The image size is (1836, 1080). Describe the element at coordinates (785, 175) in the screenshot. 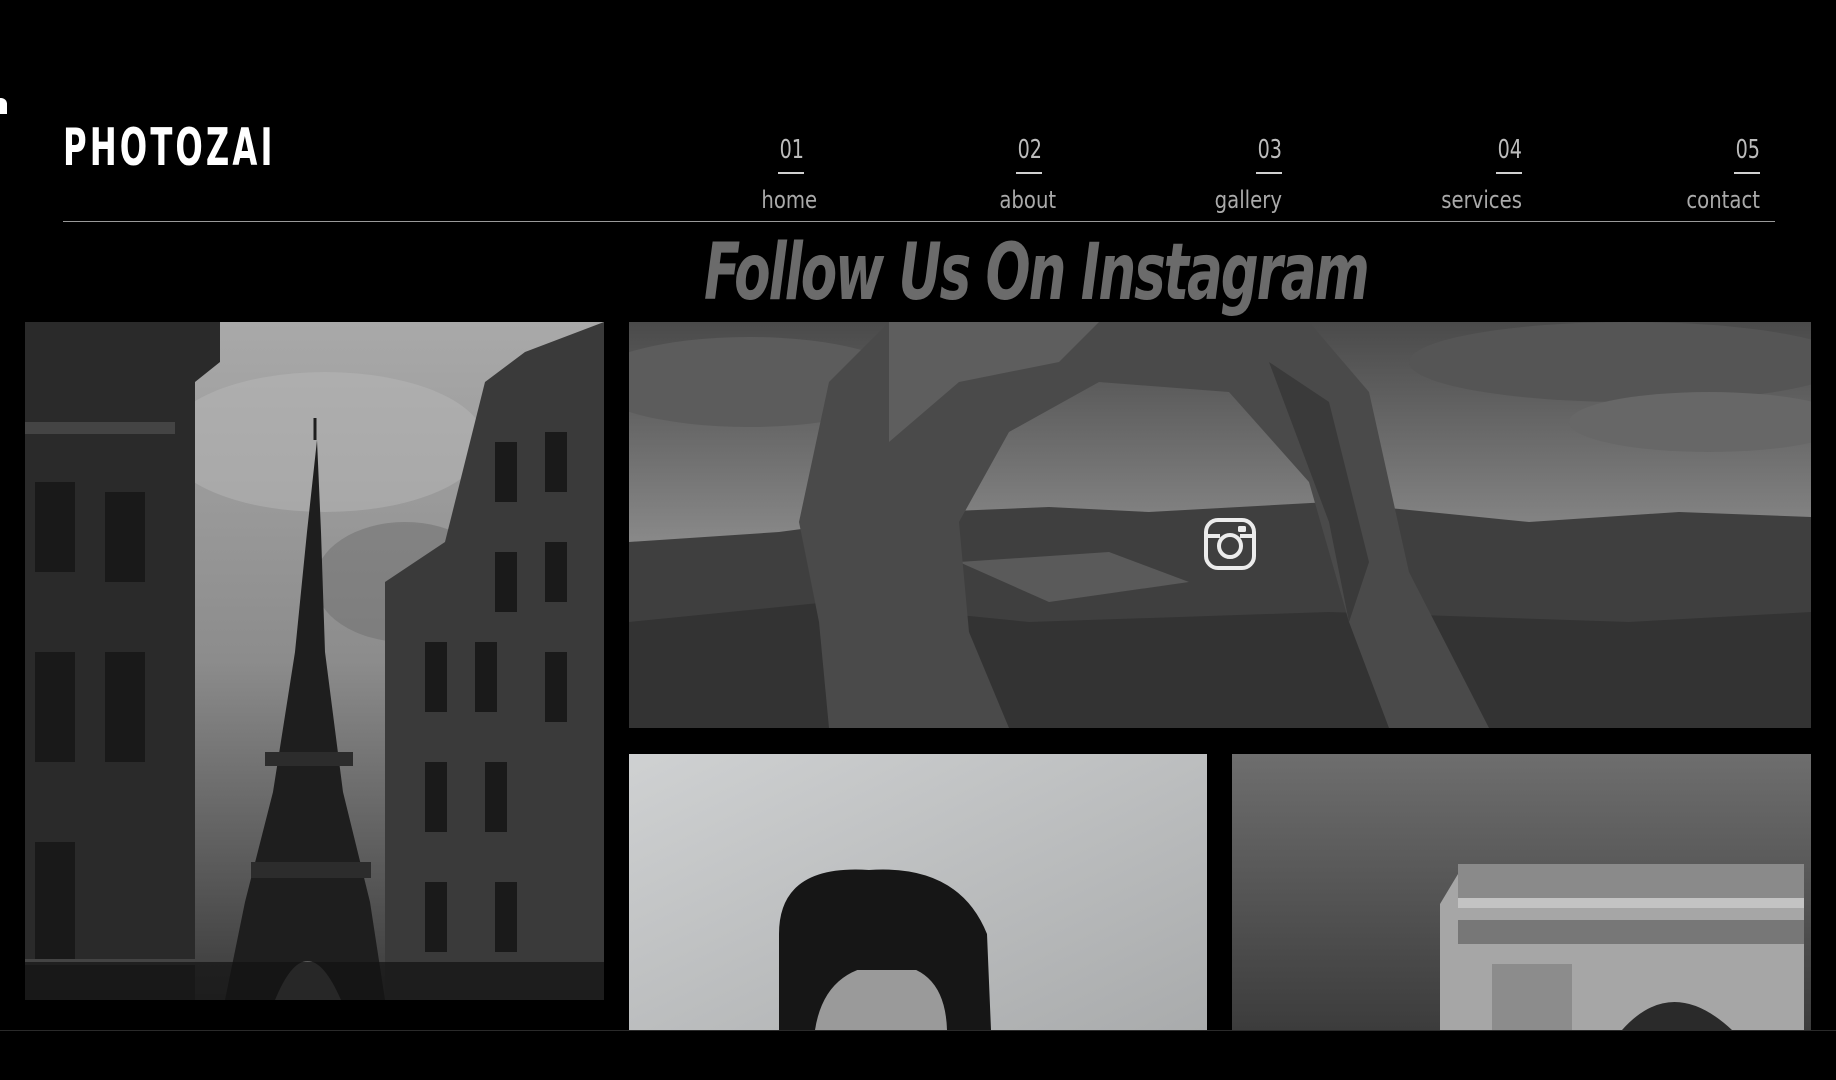

I see `nav-item-home: 01 home` at that location.